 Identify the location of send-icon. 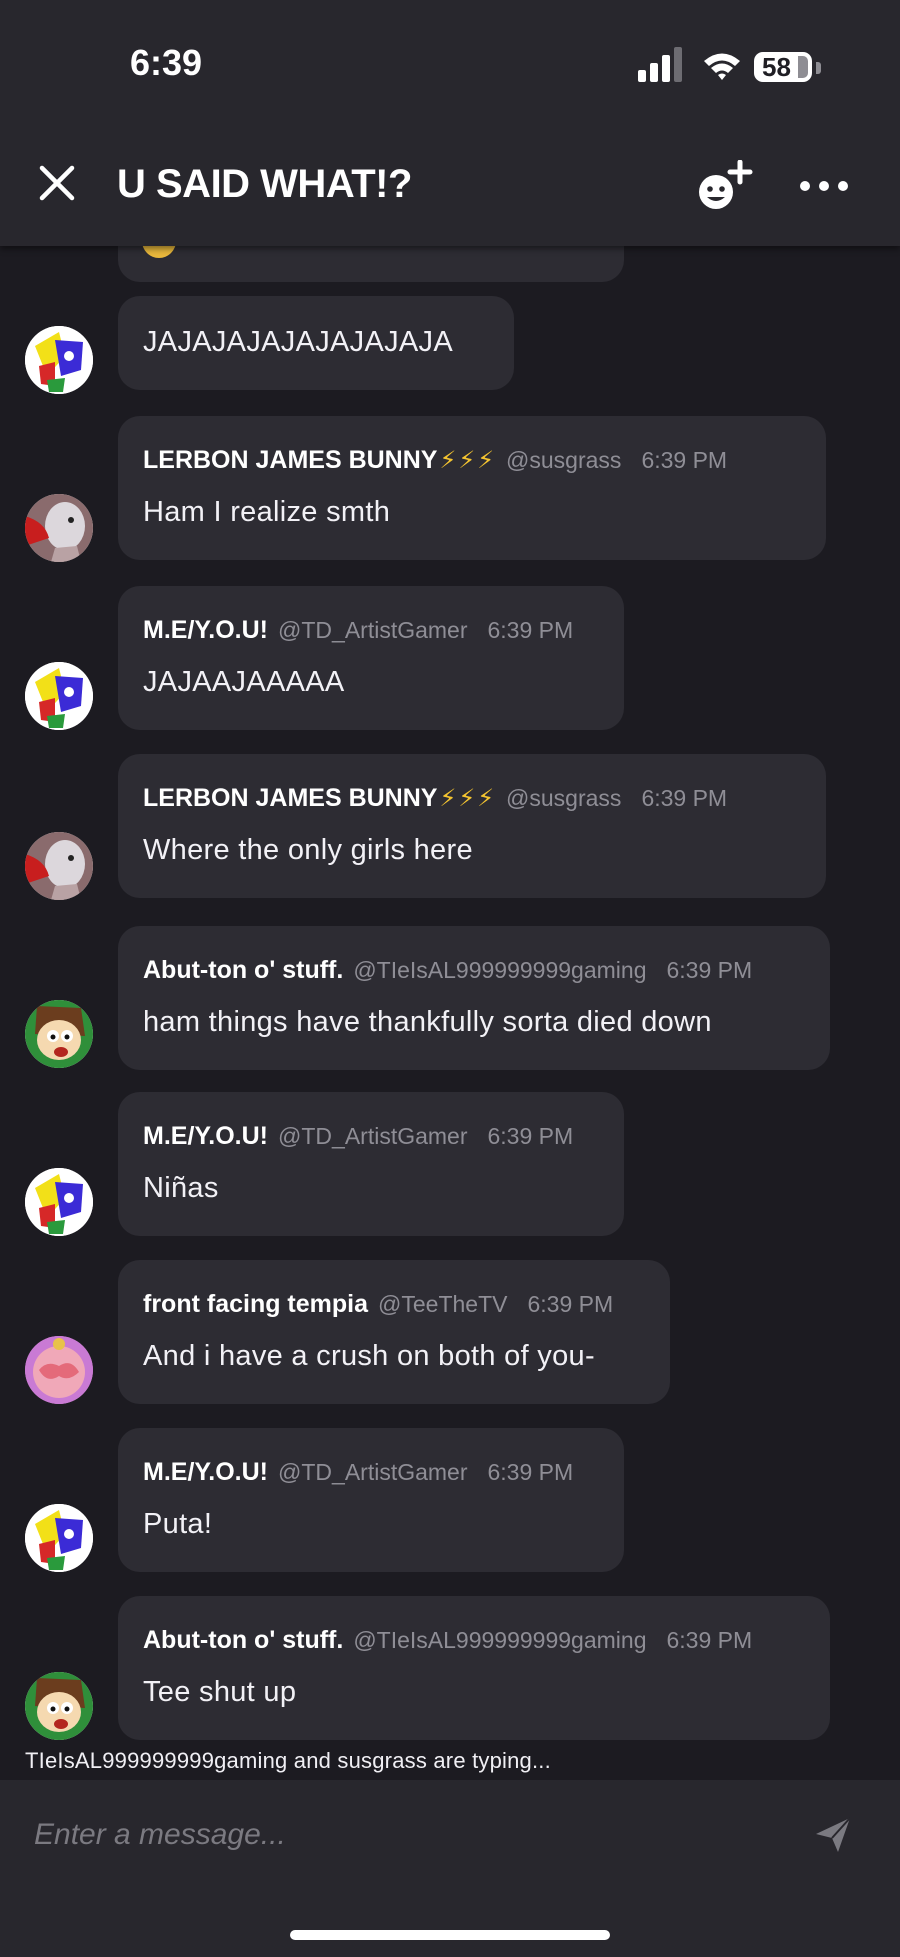
(833, 1835).